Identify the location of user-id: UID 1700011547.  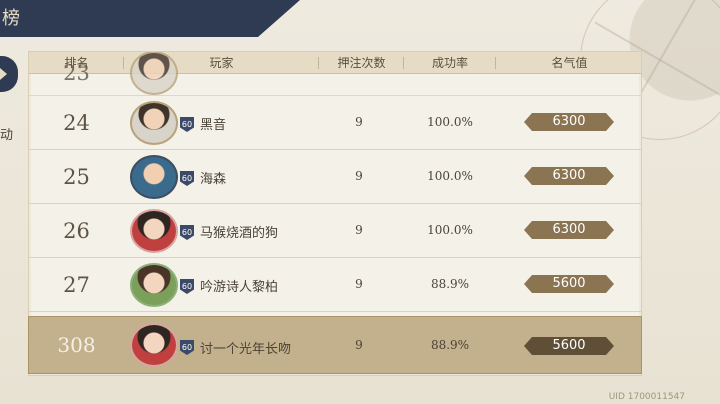
(646, 397).